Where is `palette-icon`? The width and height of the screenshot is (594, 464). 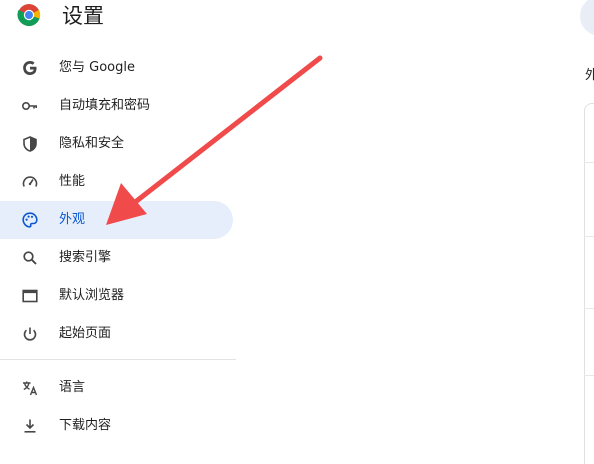 palette-icon is located at coordinates (30, 220).